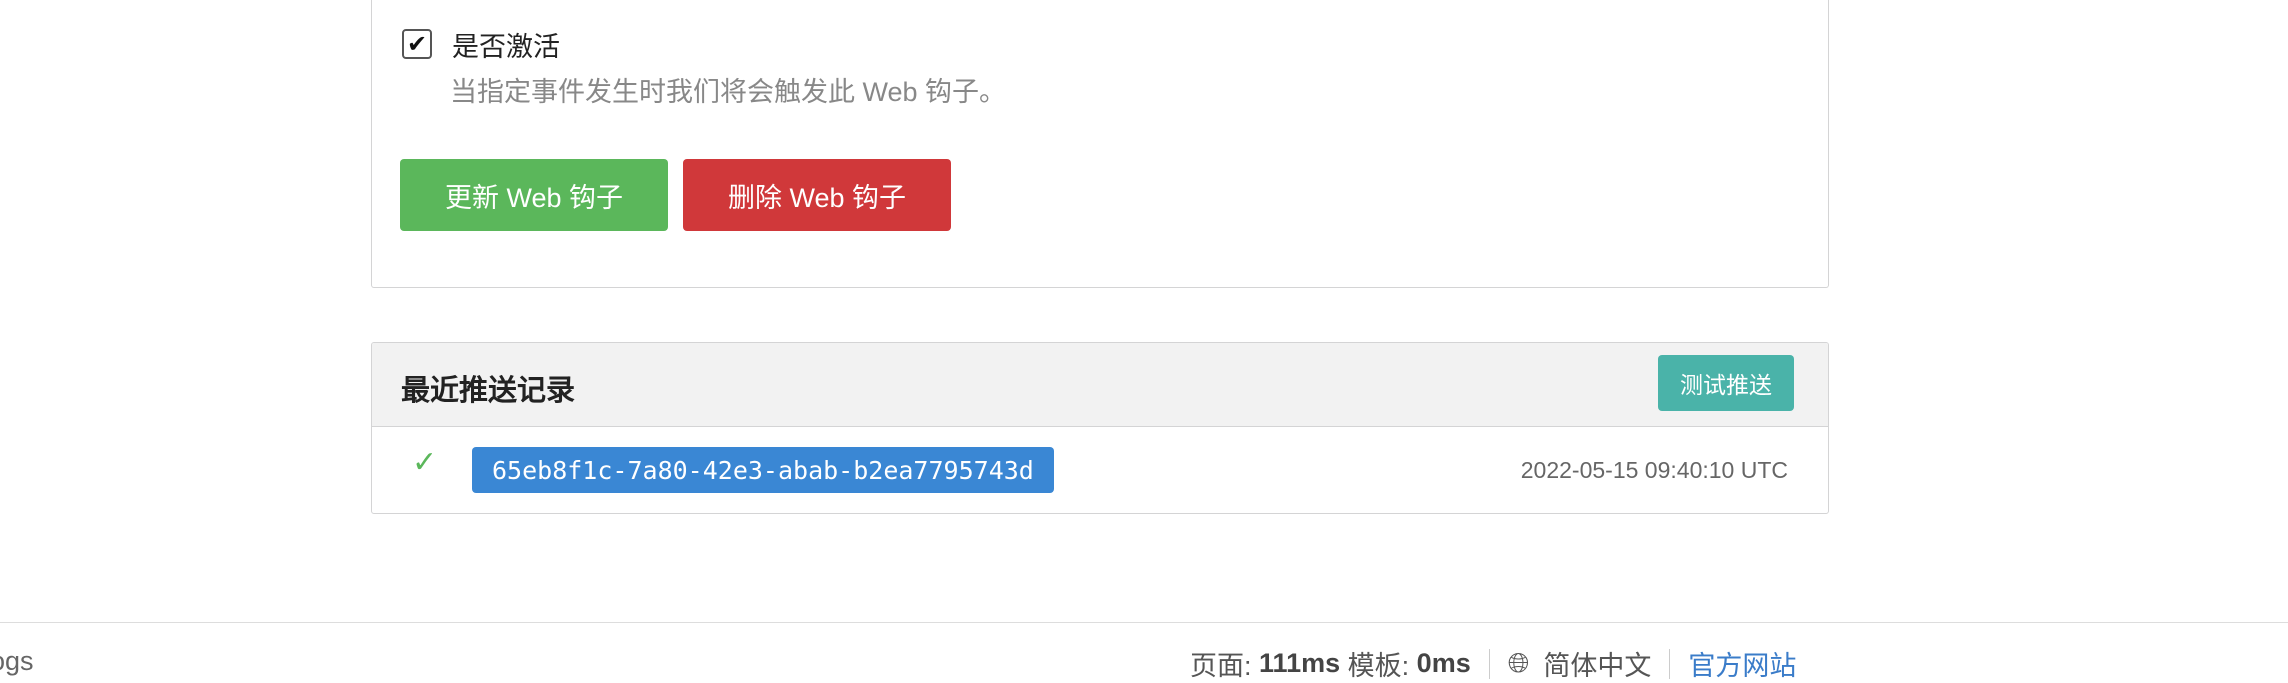 The image size is (2288, 683). I want to click on check-icon: ✓, so click(425, 462).